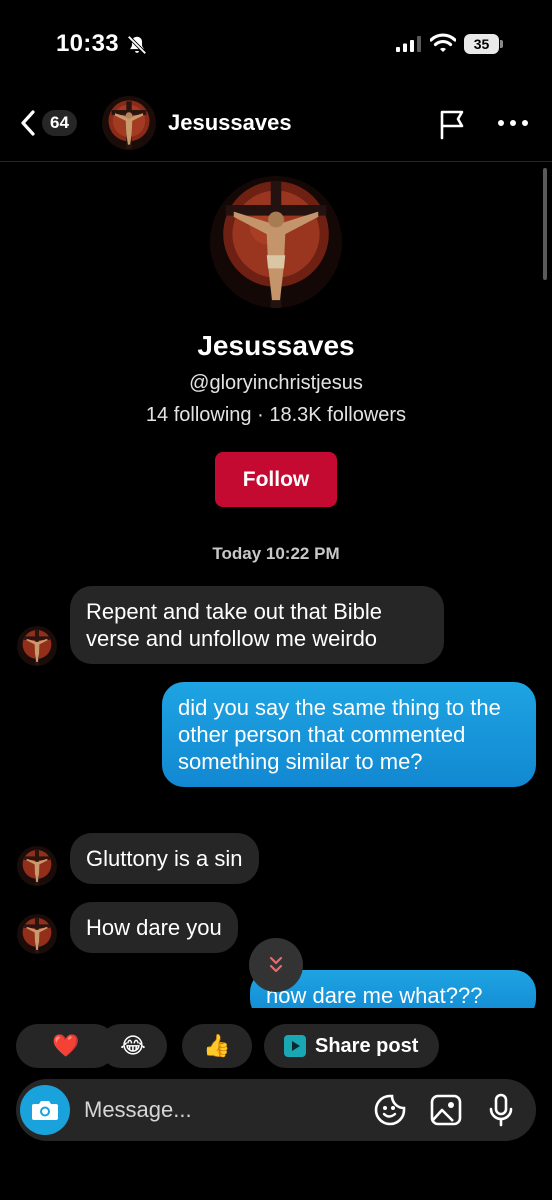 Image resolution: width=552 pixels, height=1200 pixels. What do you see at coordinates (28, 123) in the screenshot?
I see `back-chevron-icon` at bounding box center [28, 123].